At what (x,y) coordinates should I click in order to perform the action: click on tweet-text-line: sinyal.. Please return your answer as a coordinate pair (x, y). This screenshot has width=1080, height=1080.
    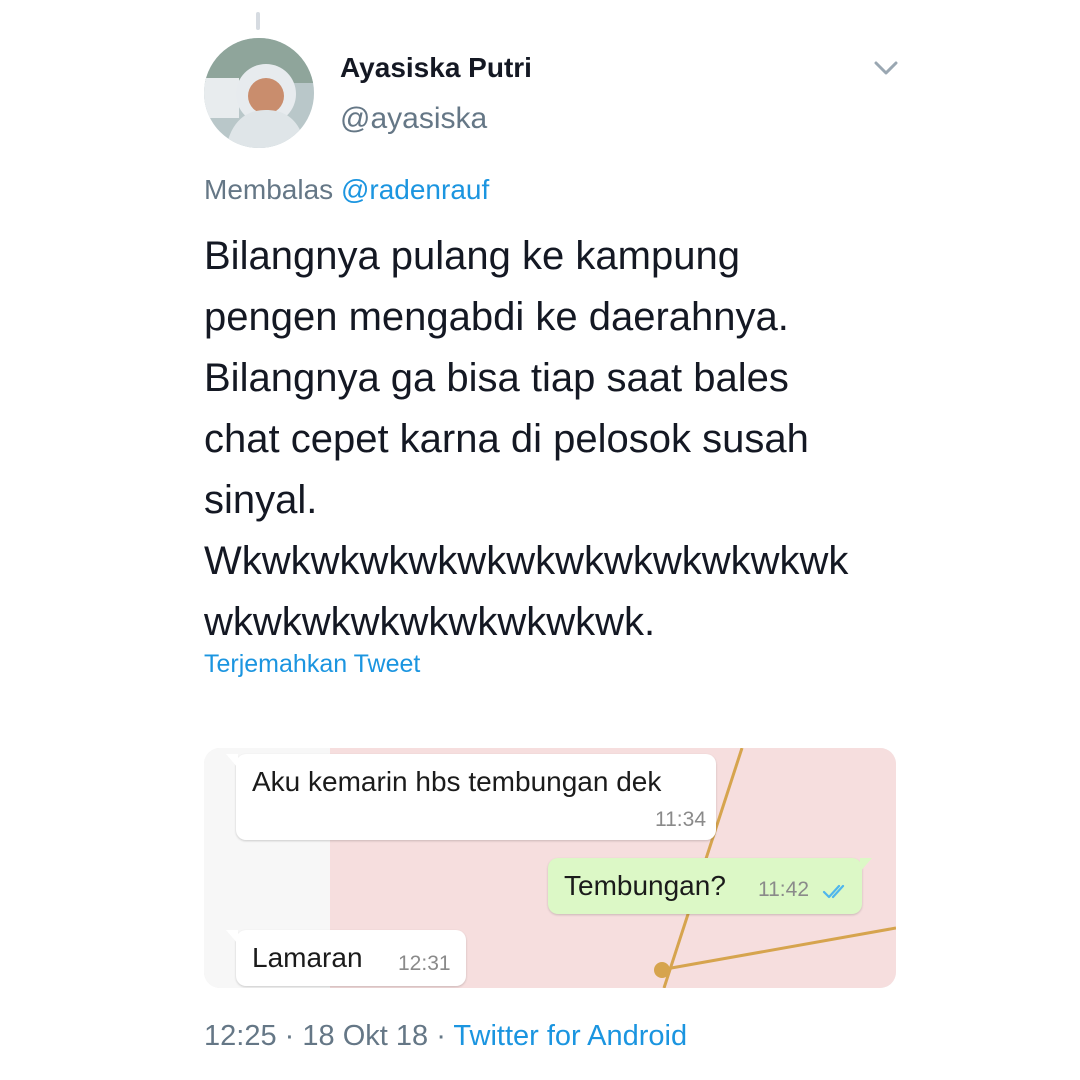
    Looking at the image, I should click on (261, 500).